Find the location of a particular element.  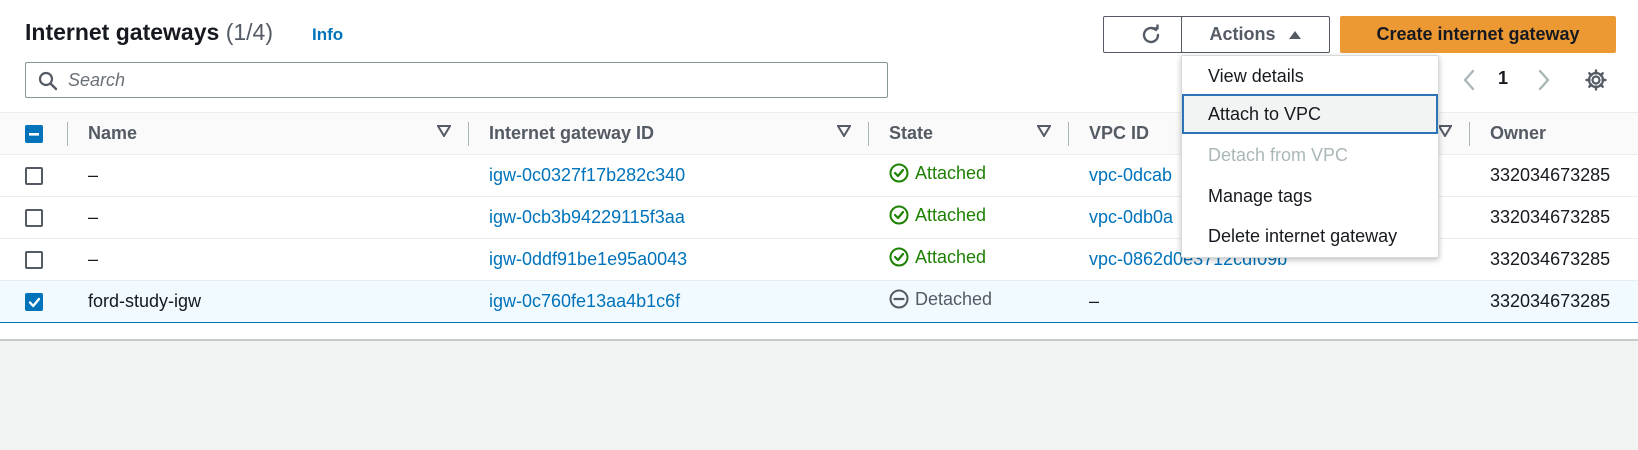

column-header-label: State is located at coordinates (911, 133).